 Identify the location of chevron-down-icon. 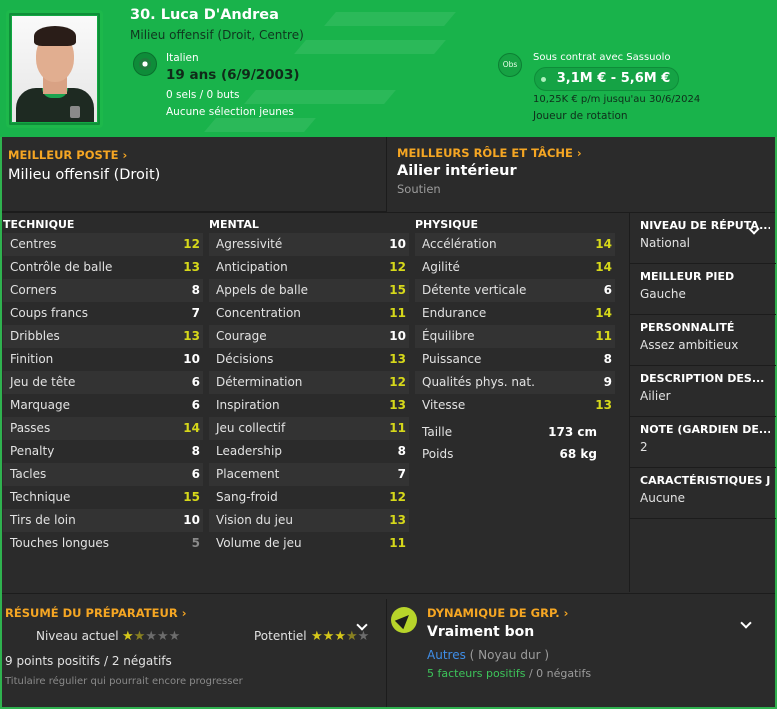
(746, 623).